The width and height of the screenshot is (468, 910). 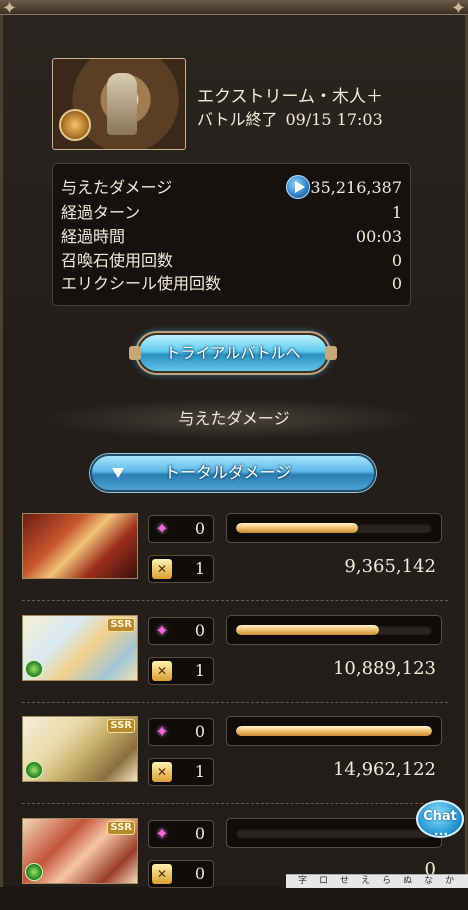 What do you see at coordinates (80, 648) in the screenshot?
I see `elf-girl-portrait: SSR` at bounding box center [80, 648].